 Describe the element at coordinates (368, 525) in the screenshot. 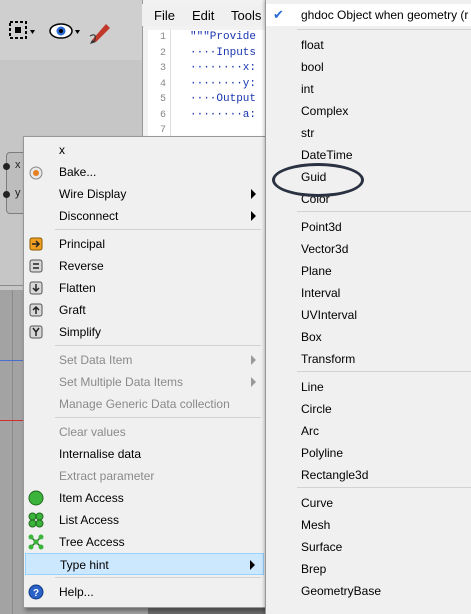

I see `type-hint-mesh: Mesh` at that location.